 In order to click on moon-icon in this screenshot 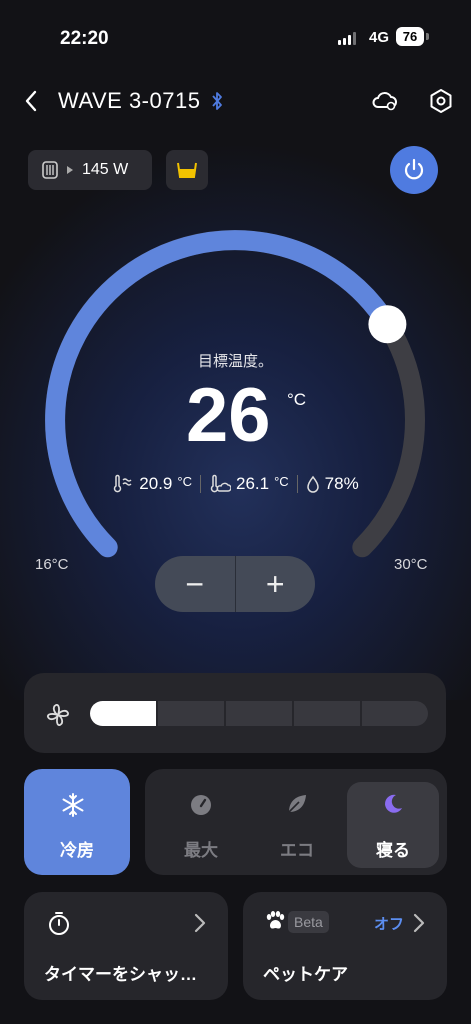, I will do `click(393, 803)`.